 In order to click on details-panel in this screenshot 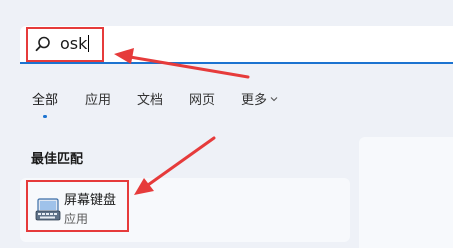, I will do `click(406, 192)`.